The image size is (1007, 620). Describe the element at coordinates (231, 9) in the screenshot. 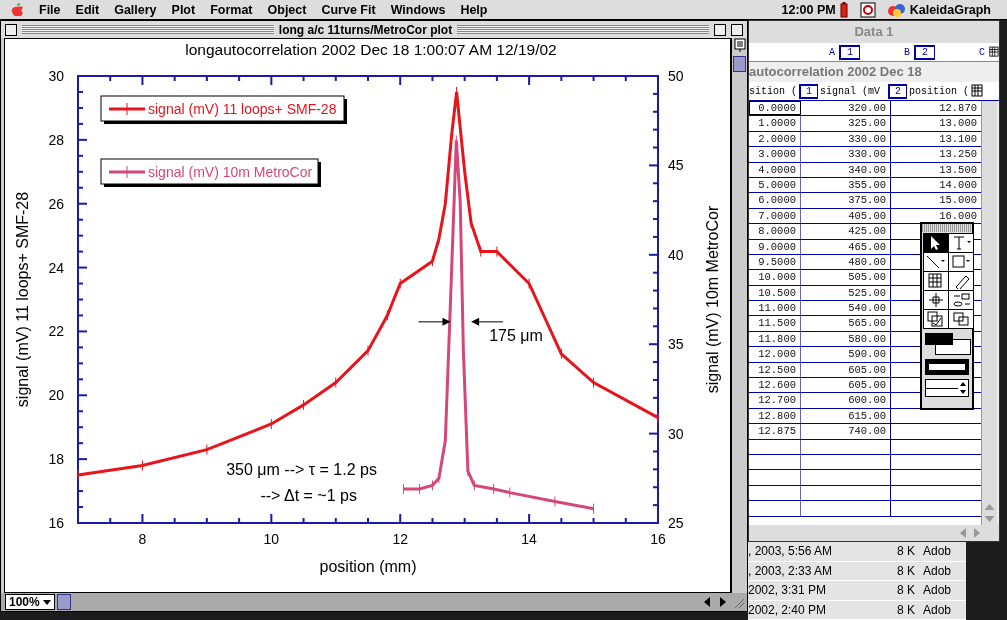

I see `menu-item: Format` at that location.